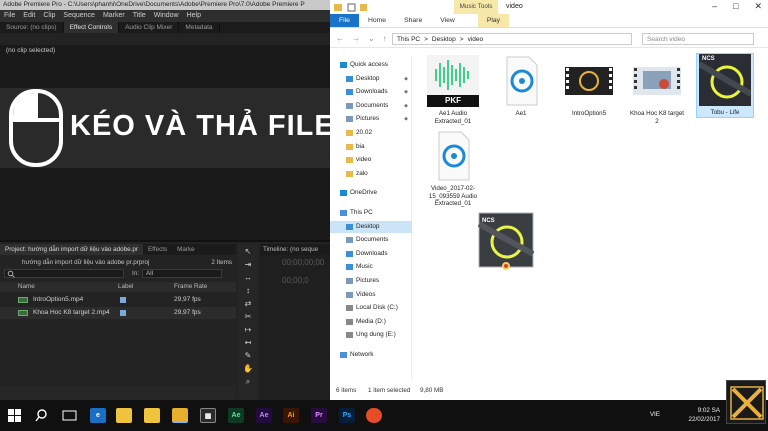  Describe the element at coordinates (236, 415) in the screenshot. I see `app-ae-icon: Ae` at that location.